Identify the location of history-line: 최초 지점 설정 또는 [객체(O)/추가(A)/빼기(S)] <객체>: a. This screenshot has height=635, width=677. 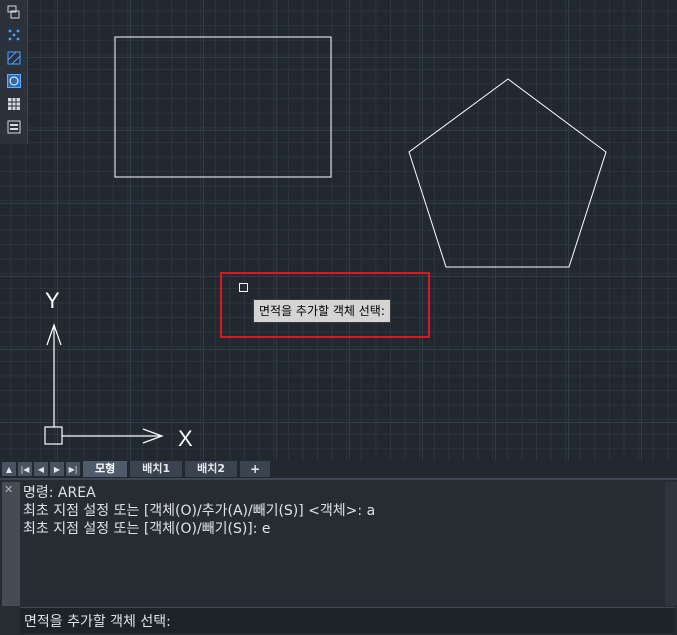
(199, 511).